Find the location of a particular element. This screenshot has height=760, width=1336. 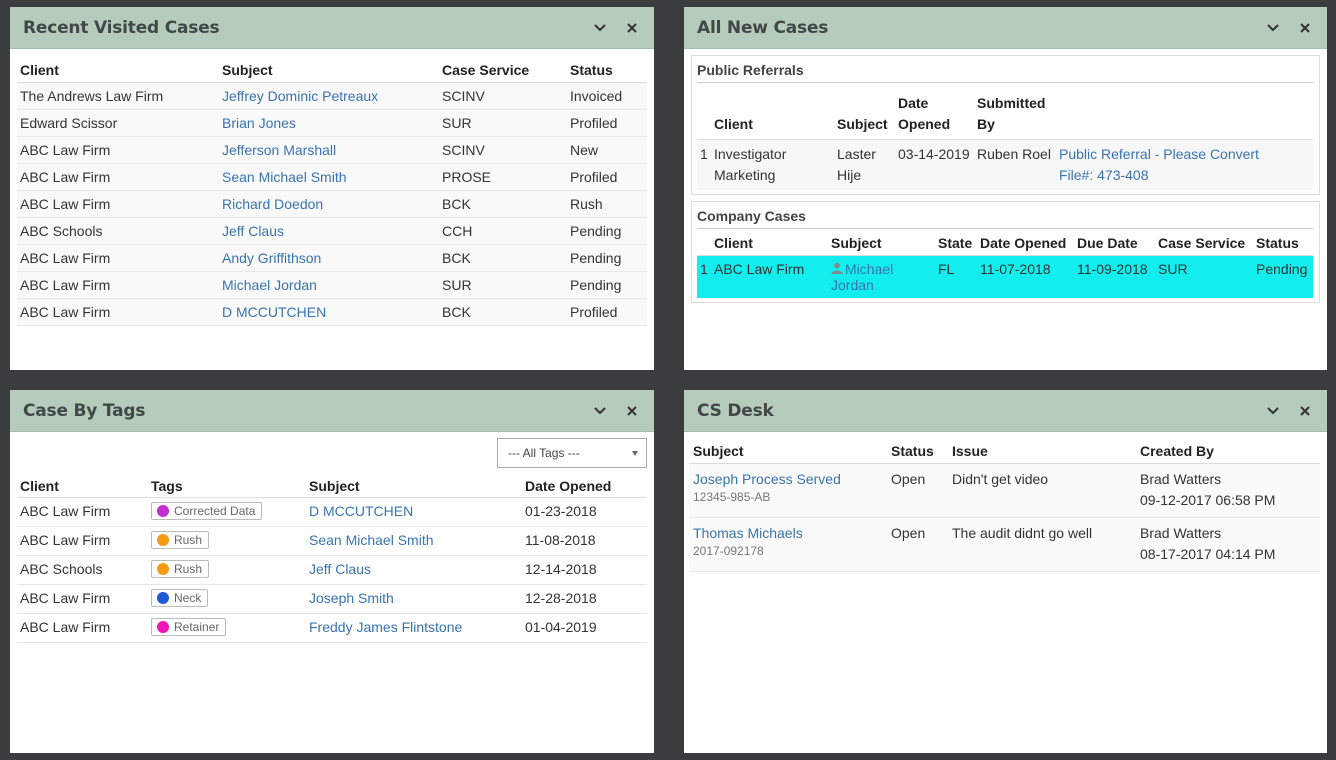

tag-badge: Neck is located at coordinates (180, 598).